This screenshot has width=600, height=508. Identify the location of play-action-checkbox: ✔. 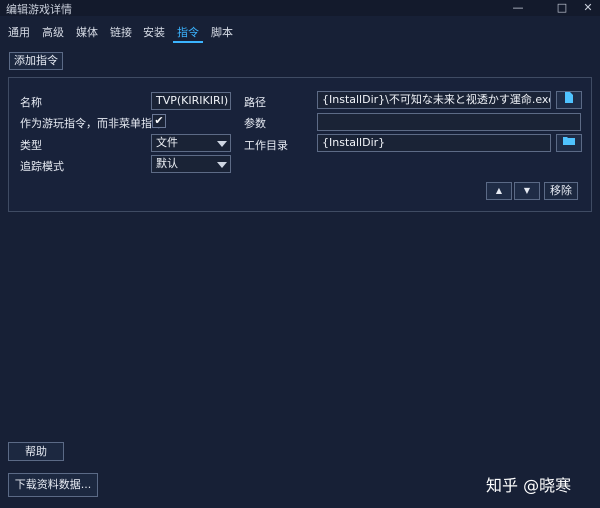
(159, 121).